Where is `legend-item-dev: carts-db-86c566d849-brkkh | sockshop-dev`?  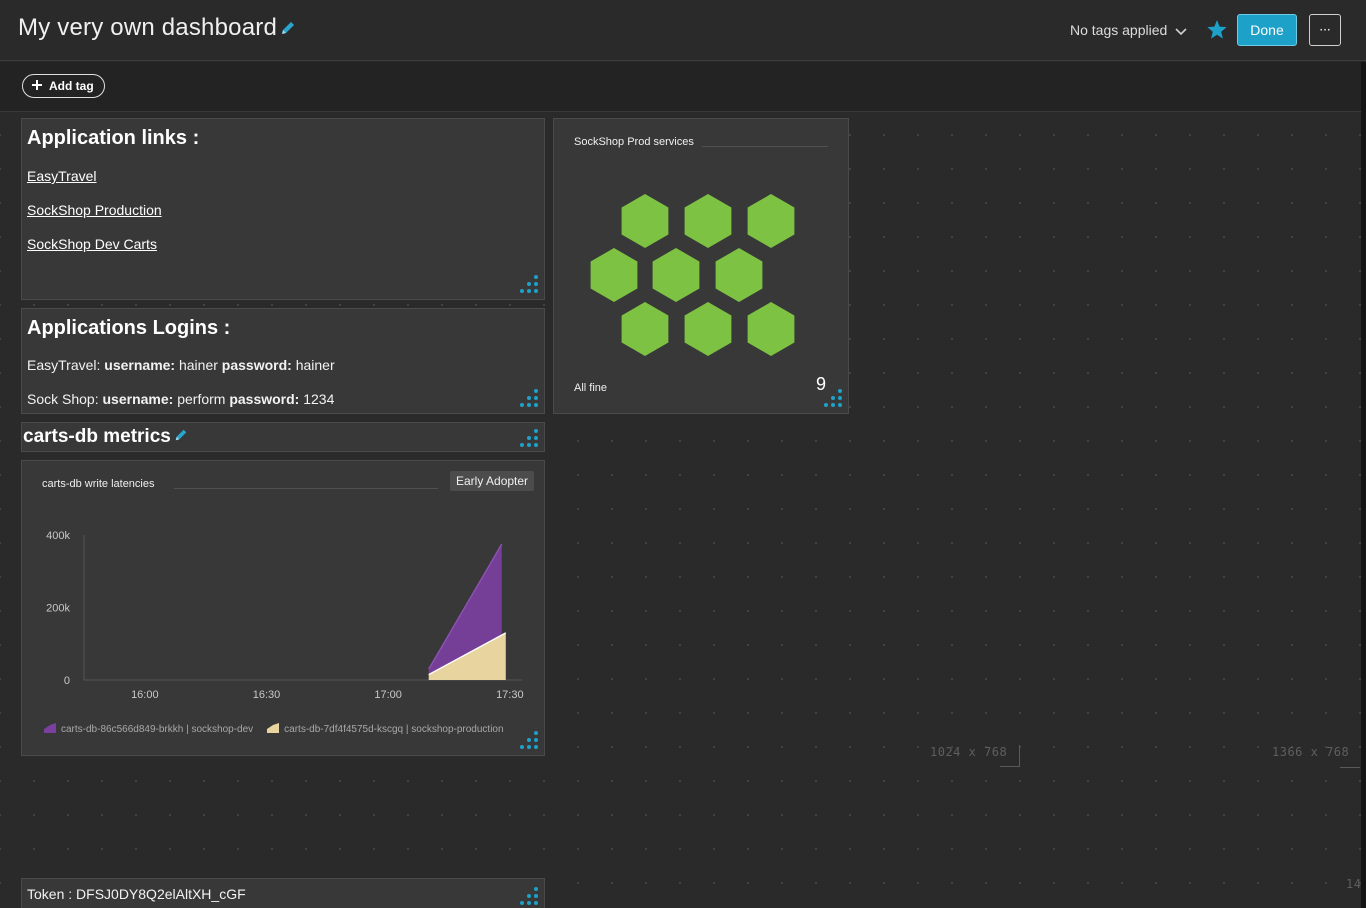
legend-item-dev: carts-db-86c566d849-brkkh | sockshop-dev is located at coordinates (148, 729).